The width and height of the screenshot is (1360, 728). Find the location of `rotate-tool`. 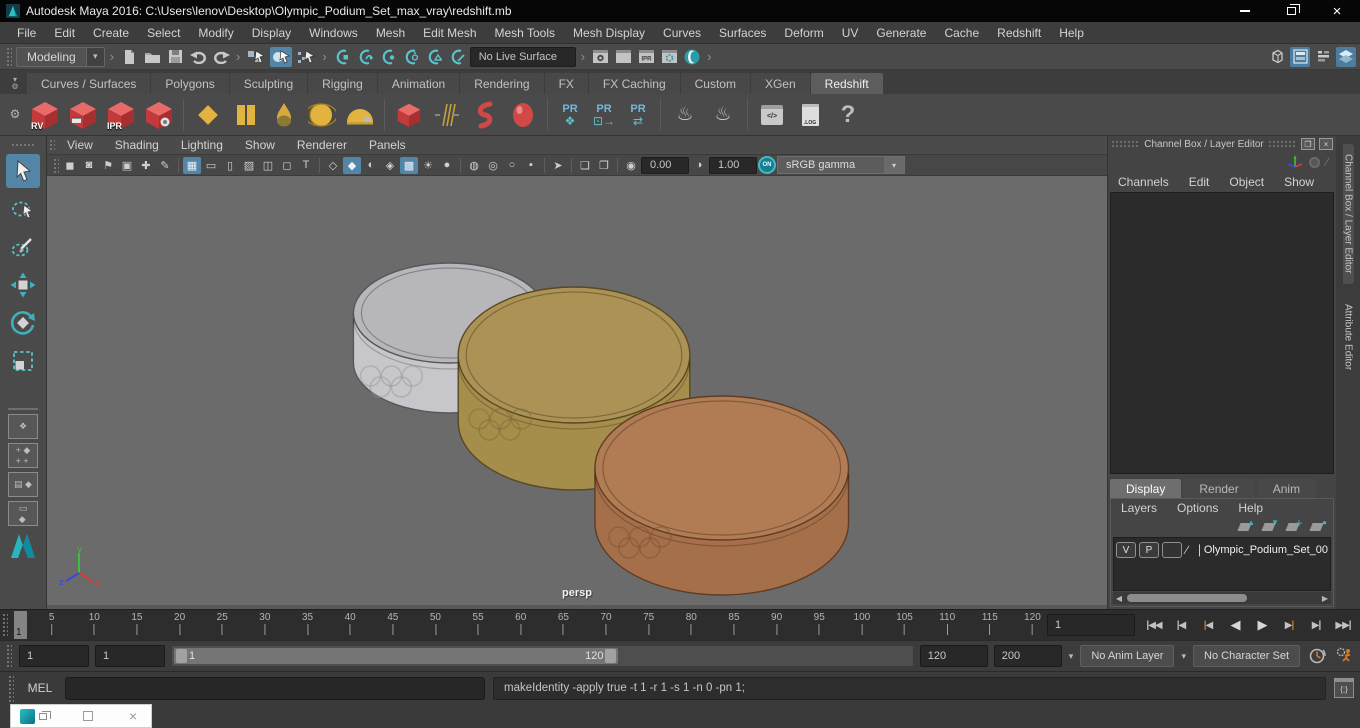

rotate-tool is located at coordinates (23, 323).